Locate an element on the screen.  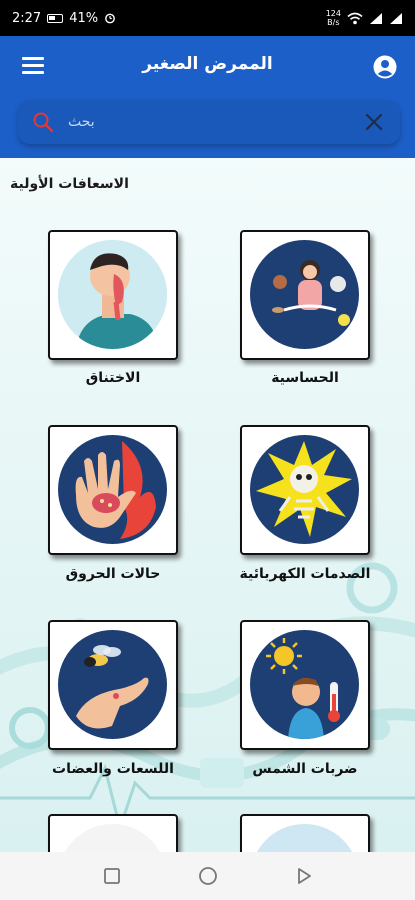
triangle-back-icon is located at coordinates (304, 876).